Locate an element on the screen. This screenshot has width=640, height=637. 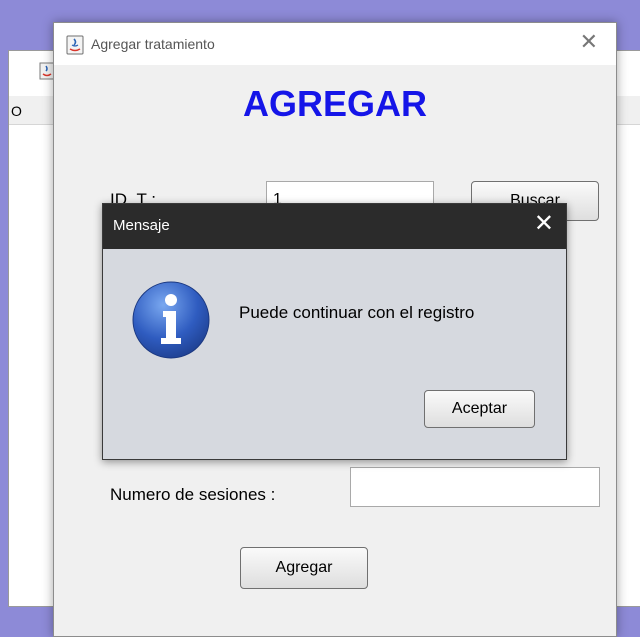
message-title: Mensaje is located at coordinates (141, 225).